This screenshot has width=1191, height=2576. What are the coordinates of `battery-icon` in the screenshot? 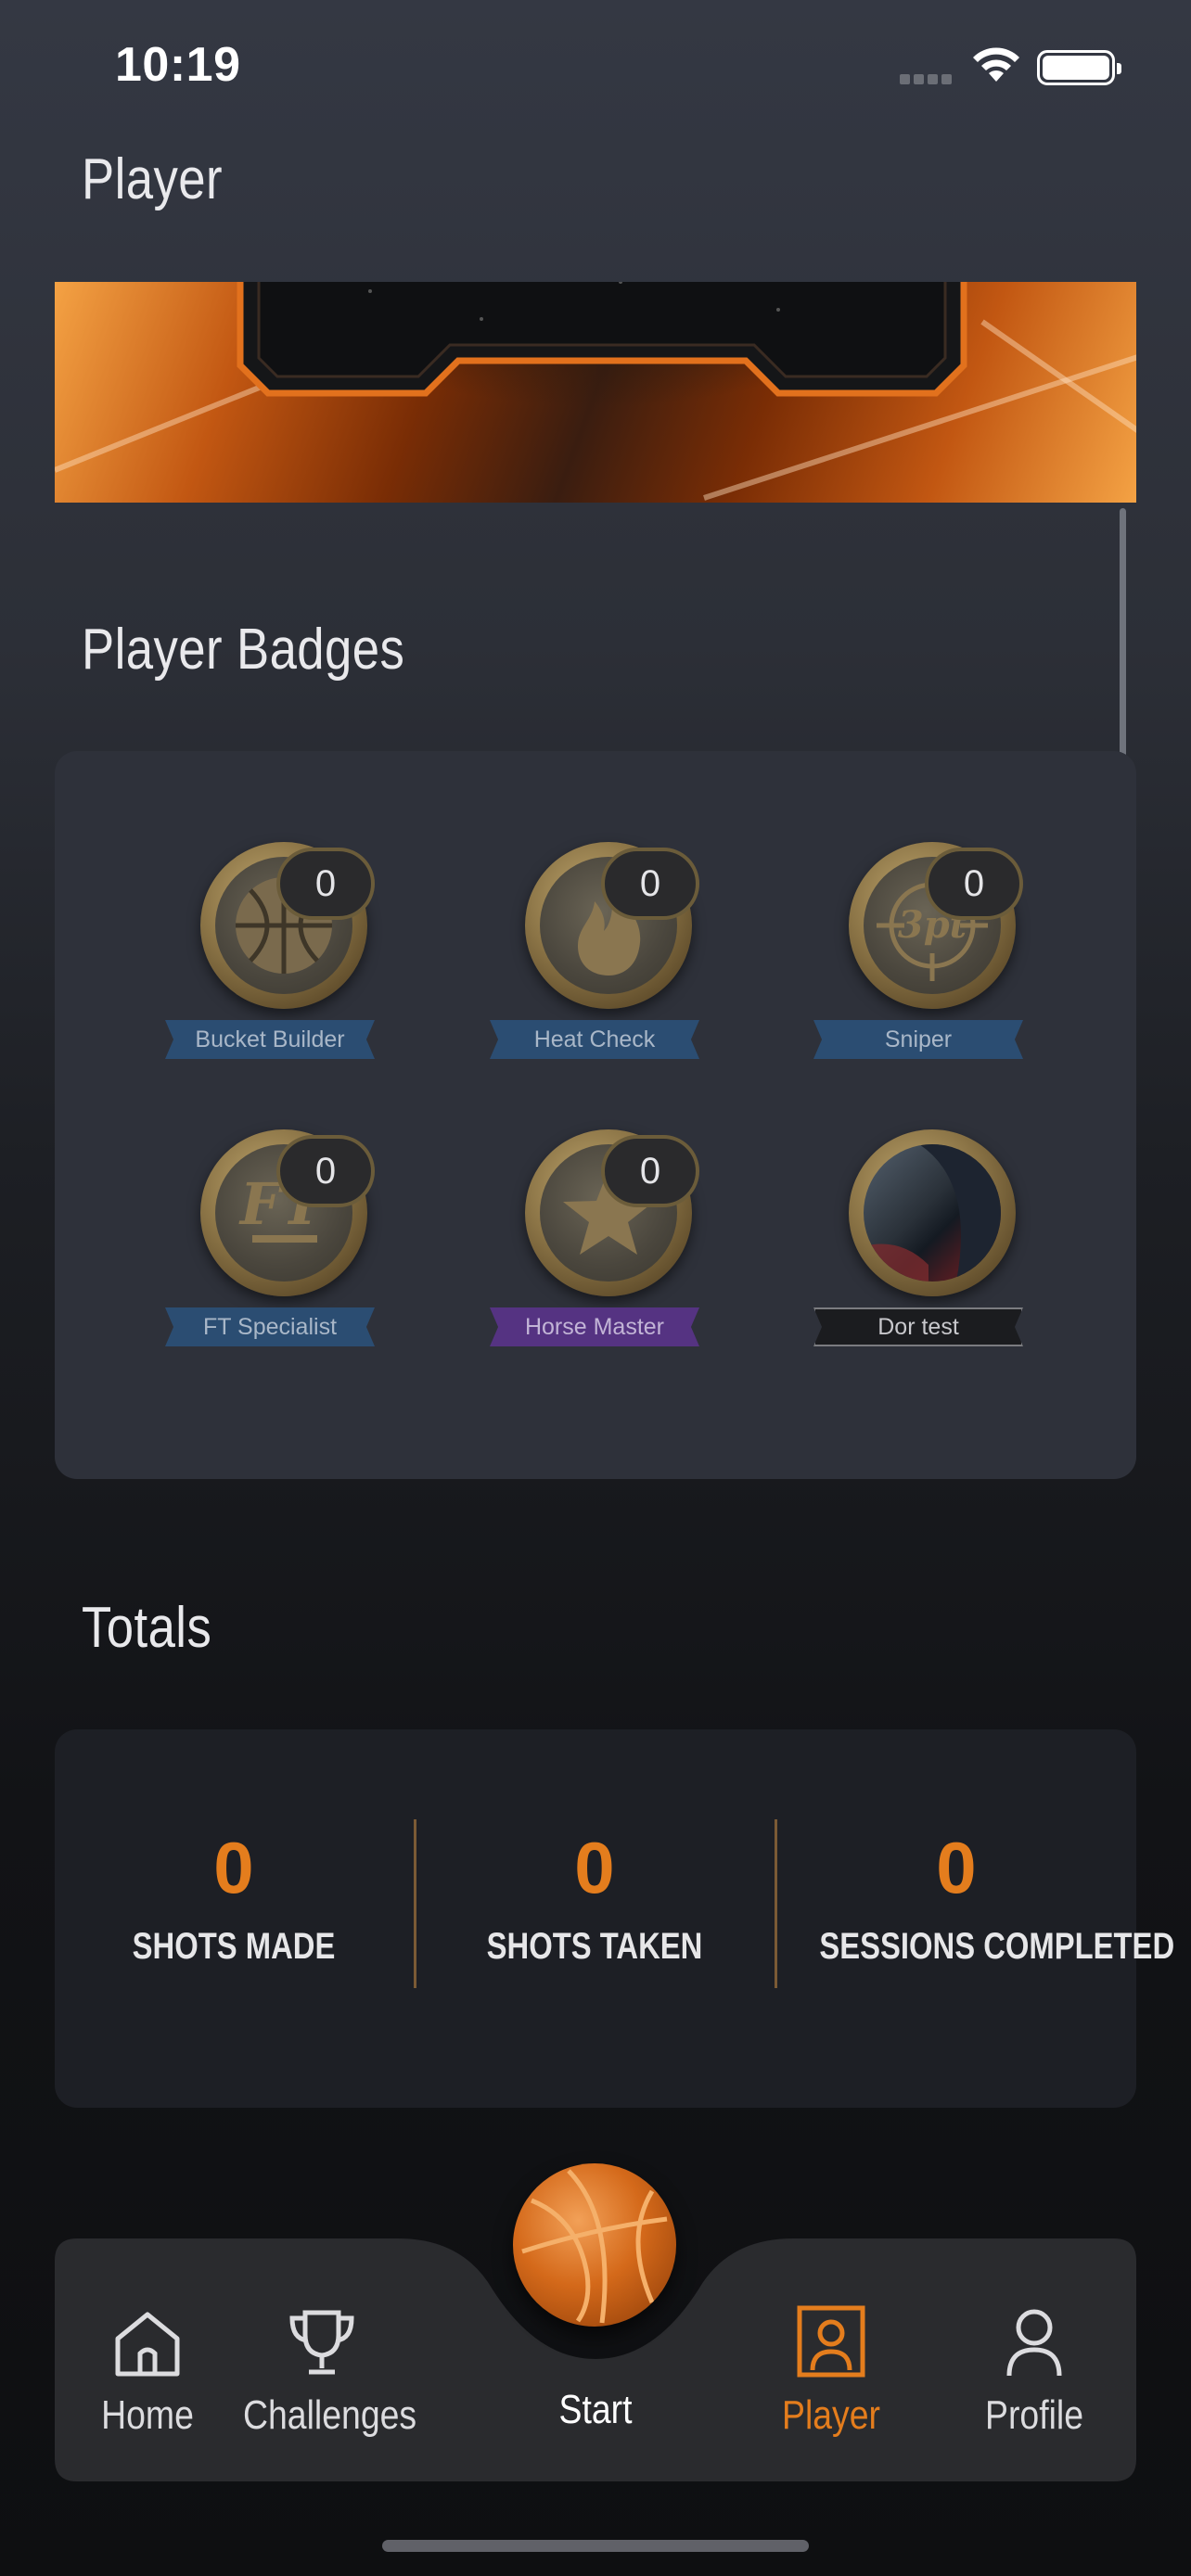 It's located at (1079, 67).